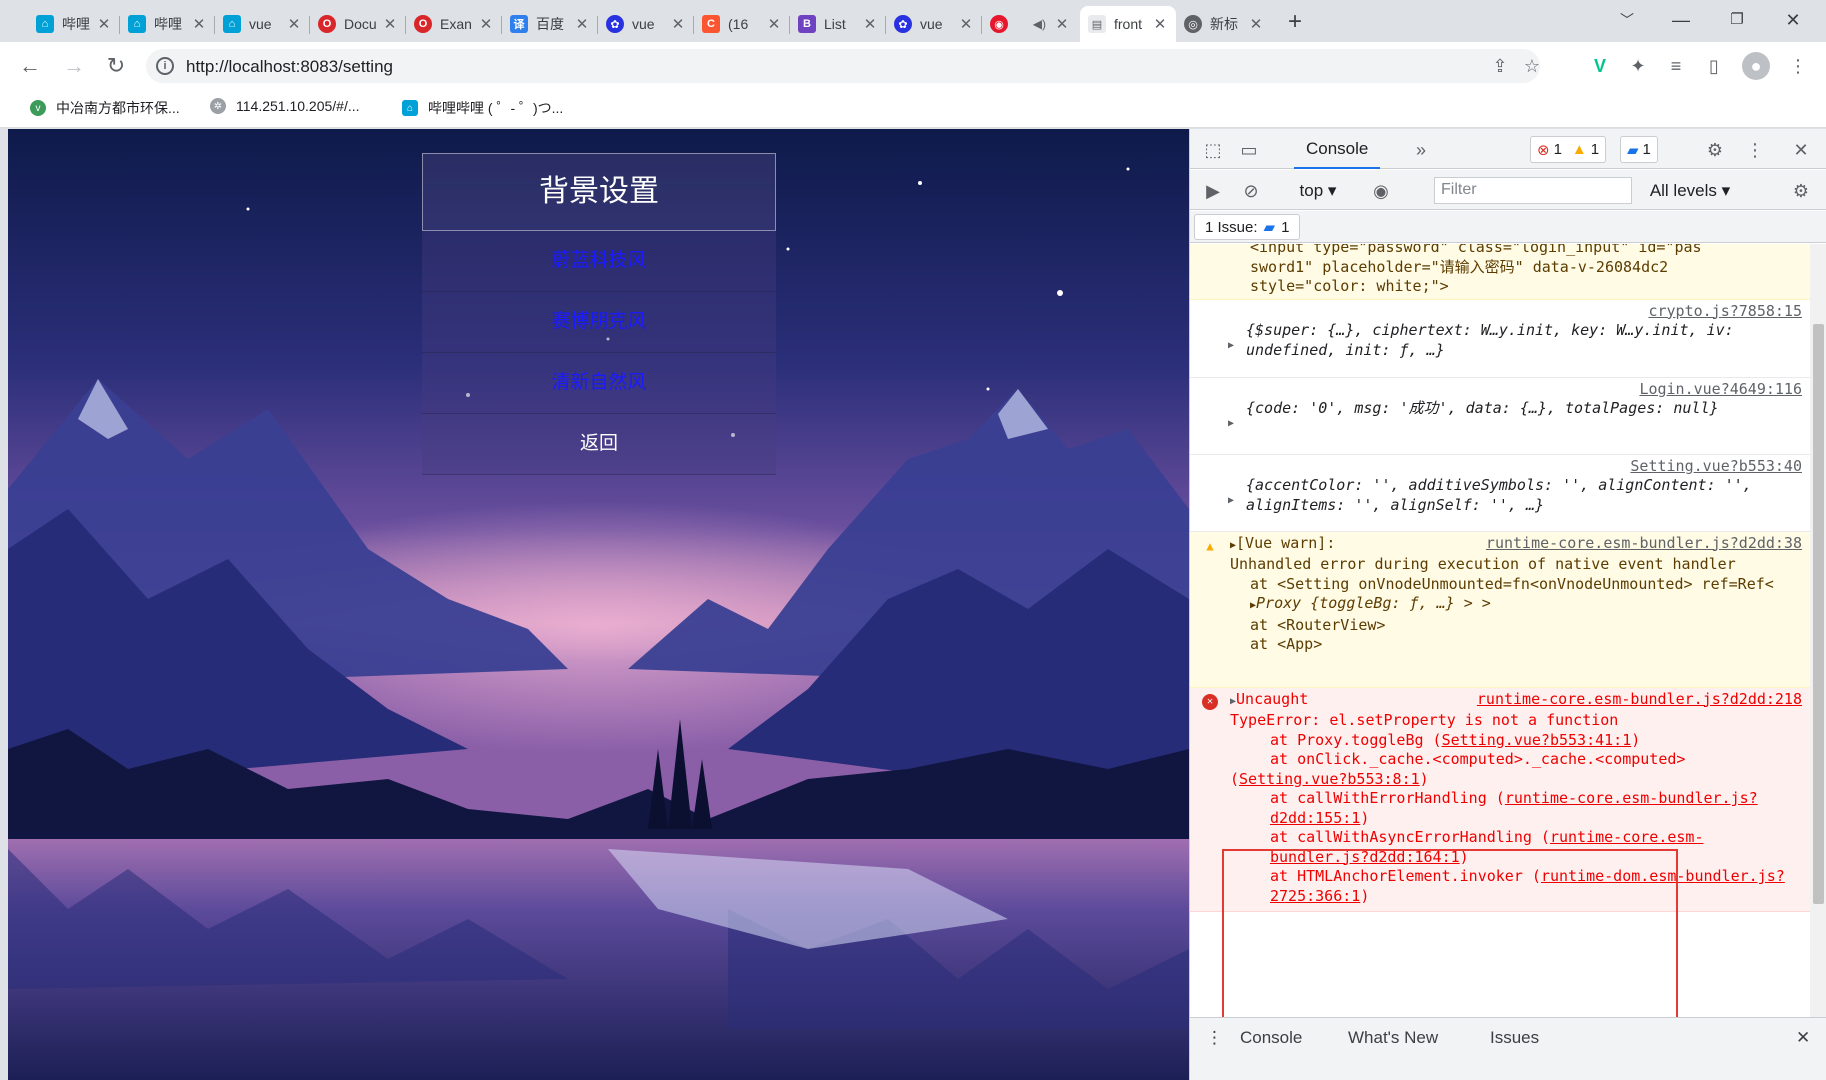 The height and width of the screenshot is (1080, 1826). What do you see at coordinates (1373, 603) in the screenshot?
I see `warn-proxy: Proxy {toggleBg: ƒ, …} > >` at bounding box center [1373, 603].